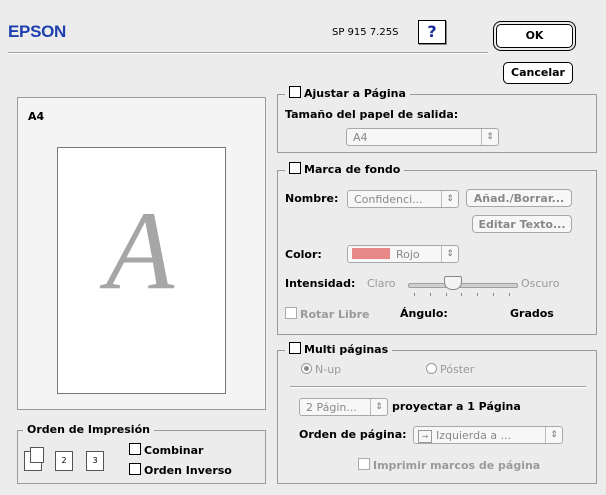 The height and width of the screenshot is (495, 606). I want to click on free-rotate-checkbox-box, so click(291, 313).